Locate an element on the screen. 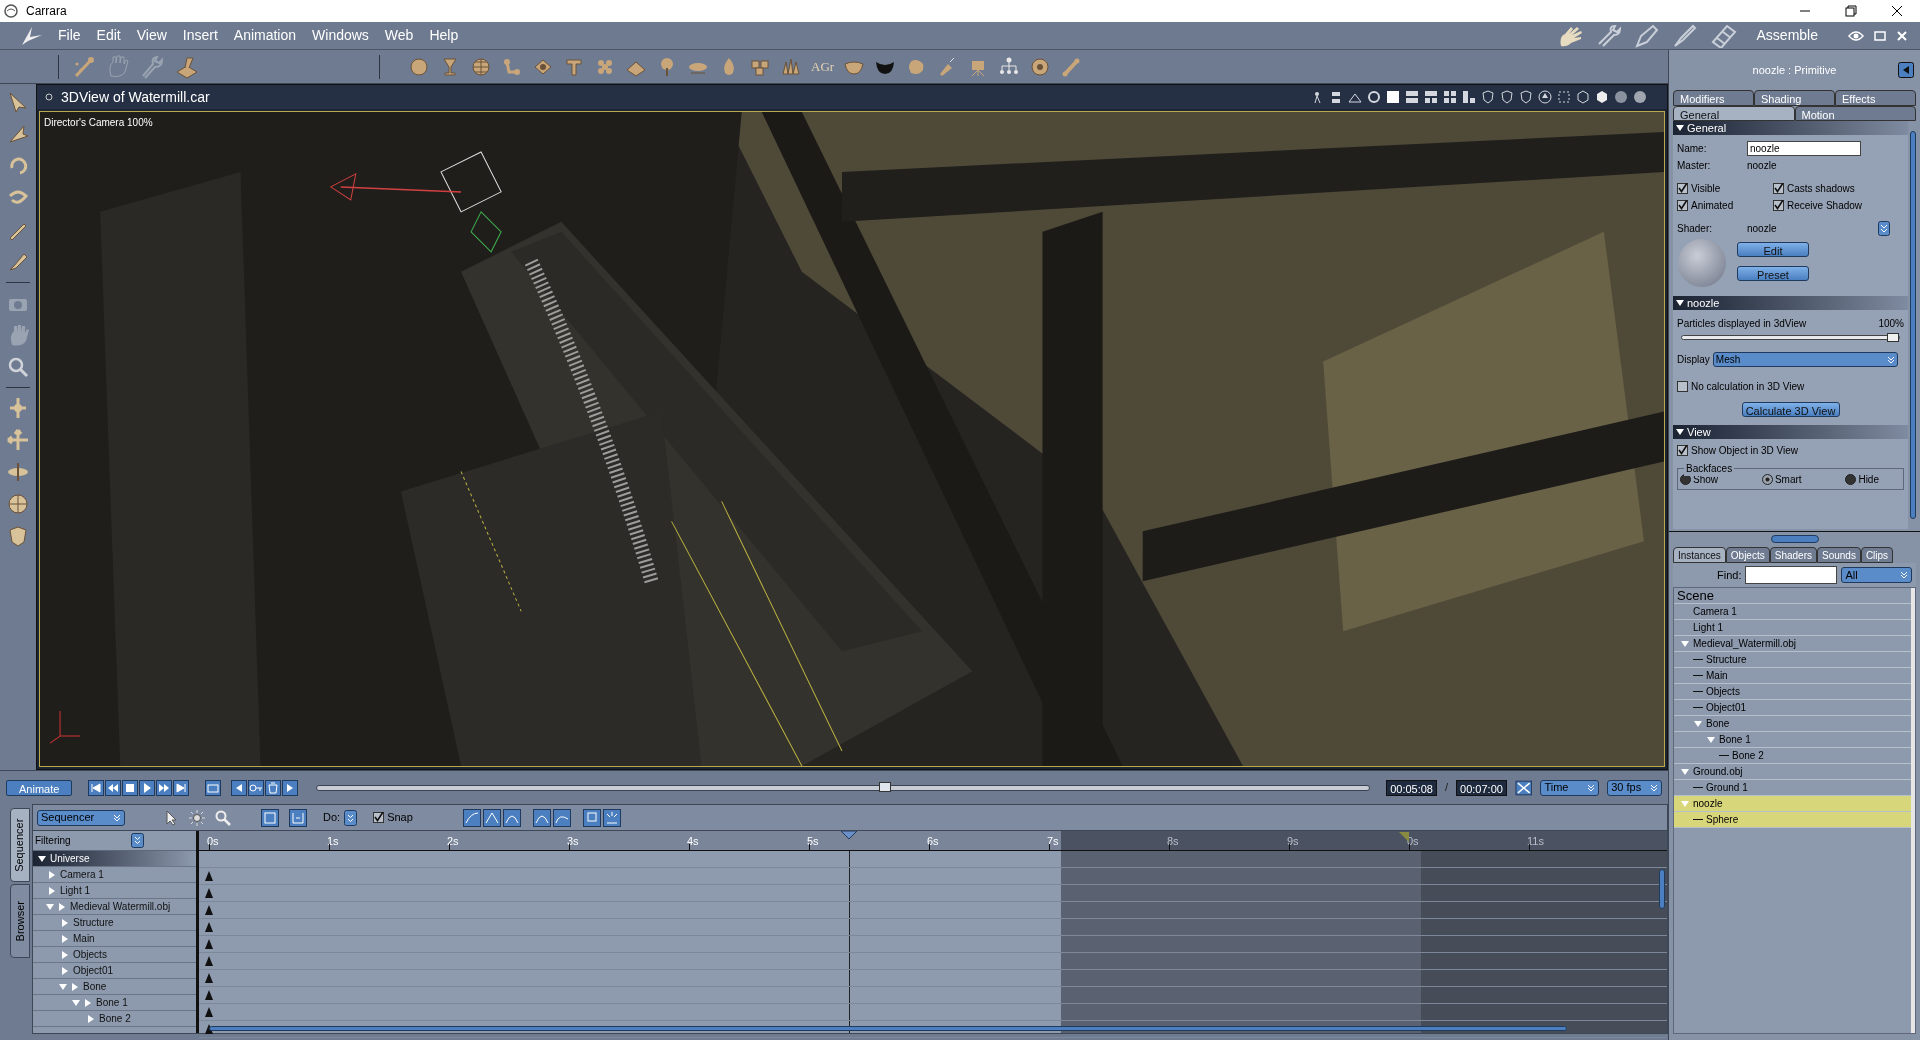 The width and height of the screenshot is (1920, 1040). tab: Clips is located at coordinates (1877, 555).